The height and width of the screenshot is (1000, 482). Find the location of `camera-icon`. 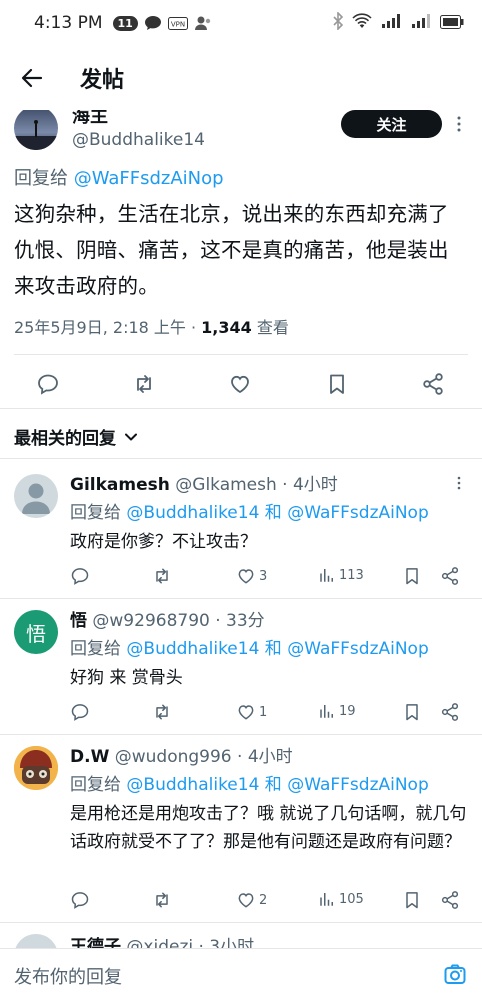

camera-icon is located at coordinates (455, 974).